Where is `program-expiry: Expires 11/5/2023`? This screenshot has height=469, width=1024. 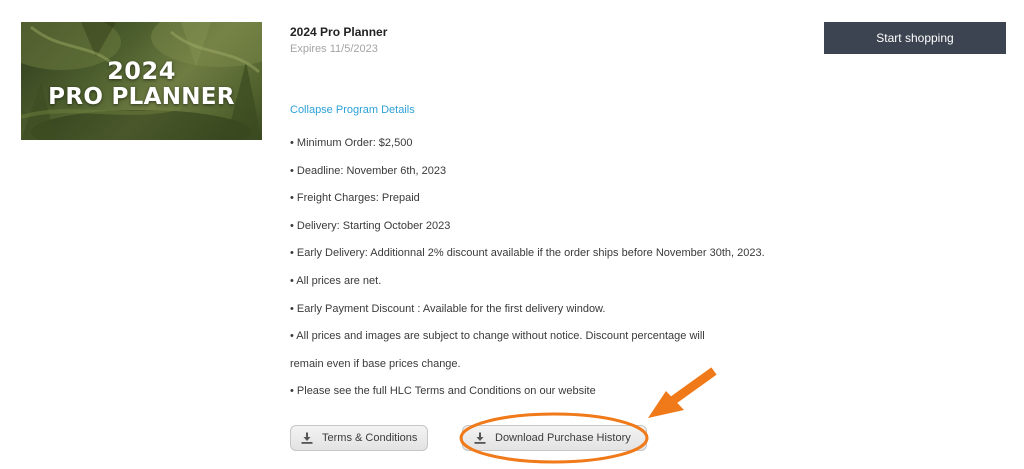
program-expiry: Expires 11/5/2023 is located at coordinates (334, 49).